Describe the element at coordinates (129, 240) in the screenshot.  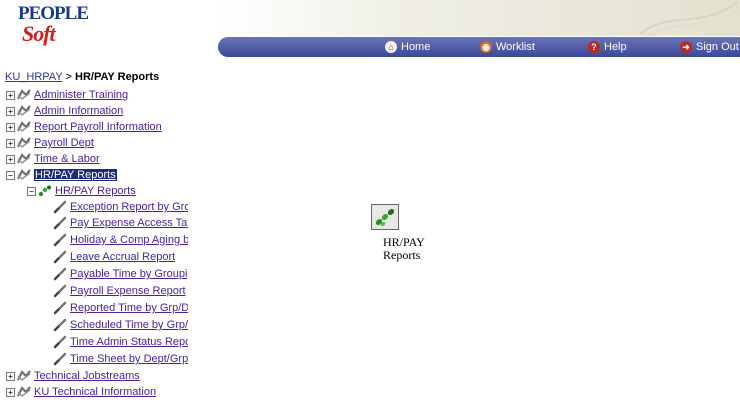
I see `report-link: Holiday & Comp Aging b` at that location.